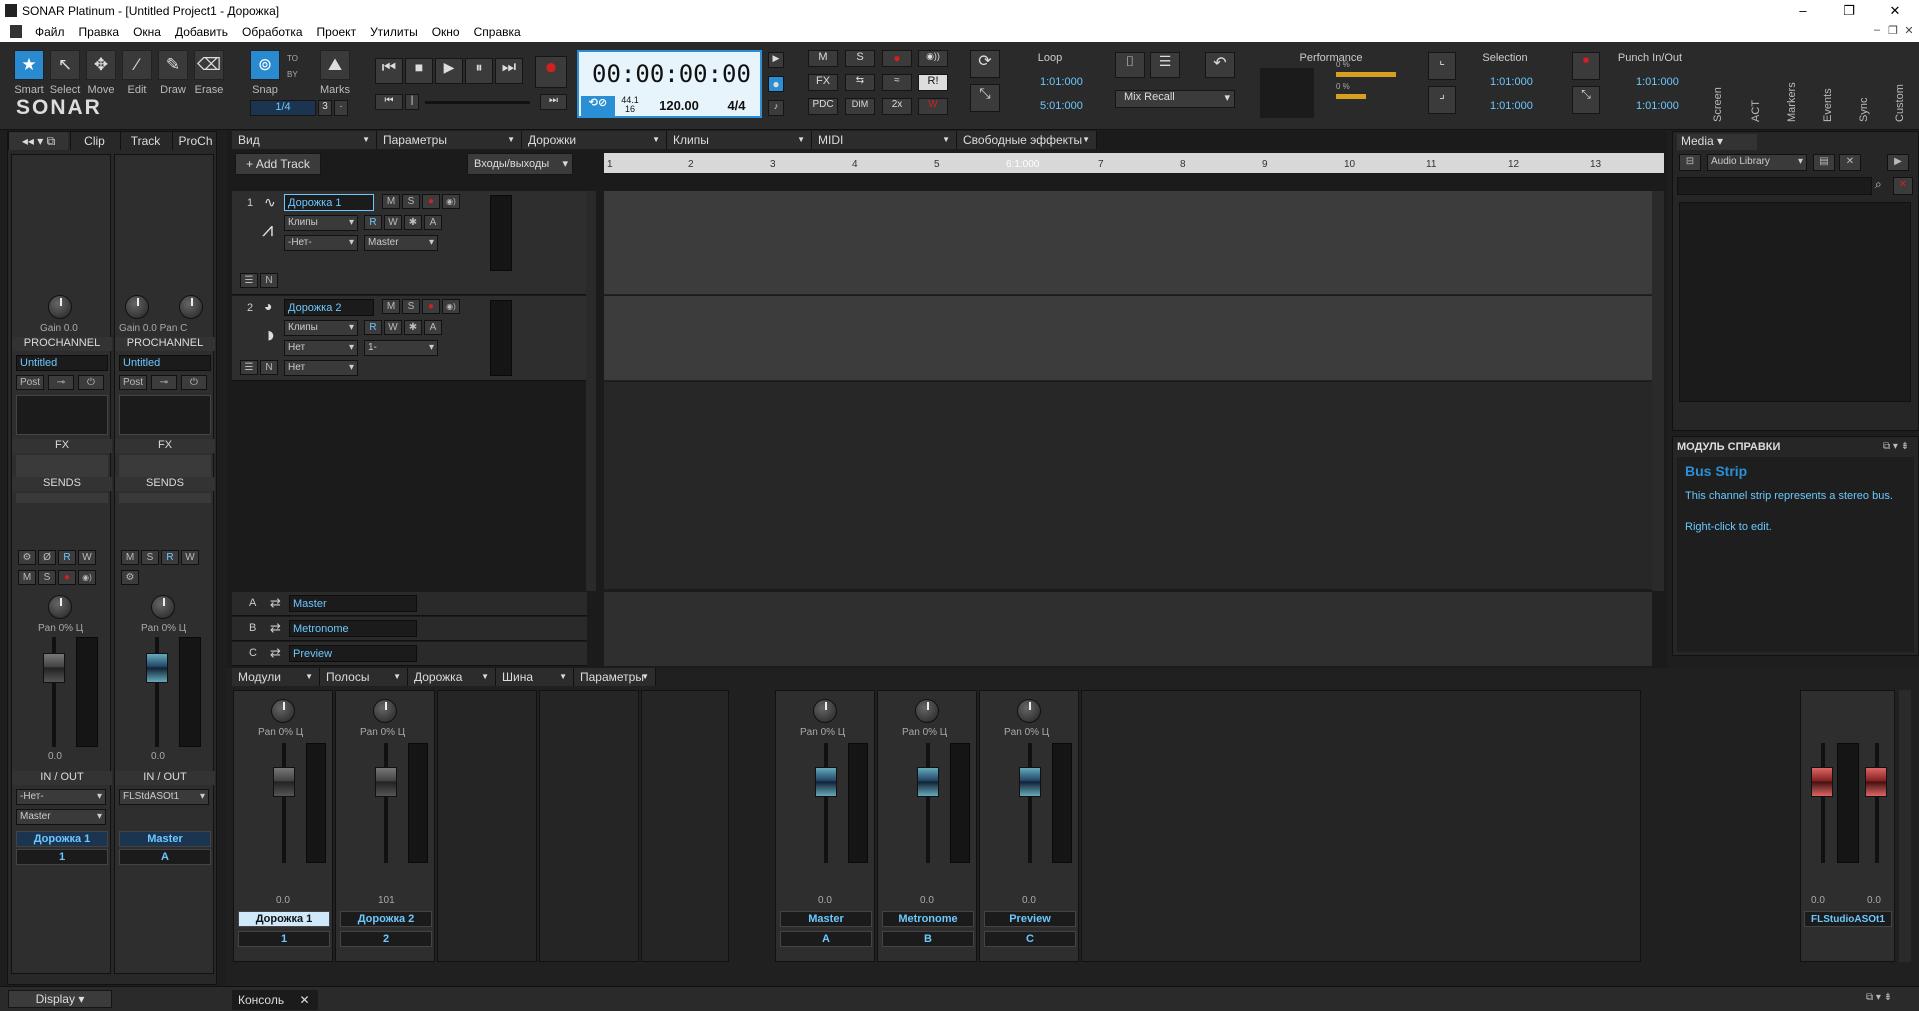  What do you see at coordinates (933, 82) in the screenshot?
I see `read-all-button: R!` at bounding box center [933, 82].